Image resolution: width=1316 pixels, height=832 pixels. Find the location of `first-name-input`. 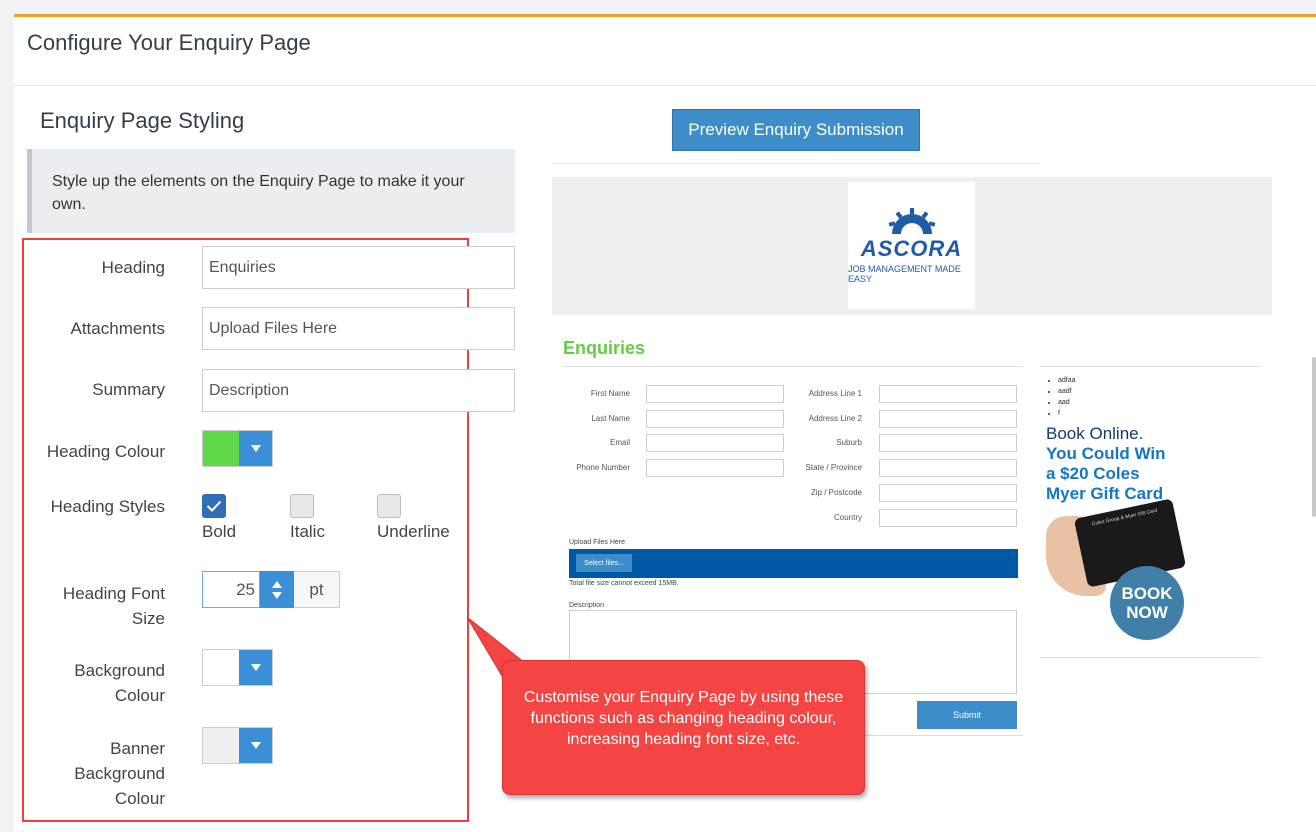

first-name-input is located at coordinates (715, 394).